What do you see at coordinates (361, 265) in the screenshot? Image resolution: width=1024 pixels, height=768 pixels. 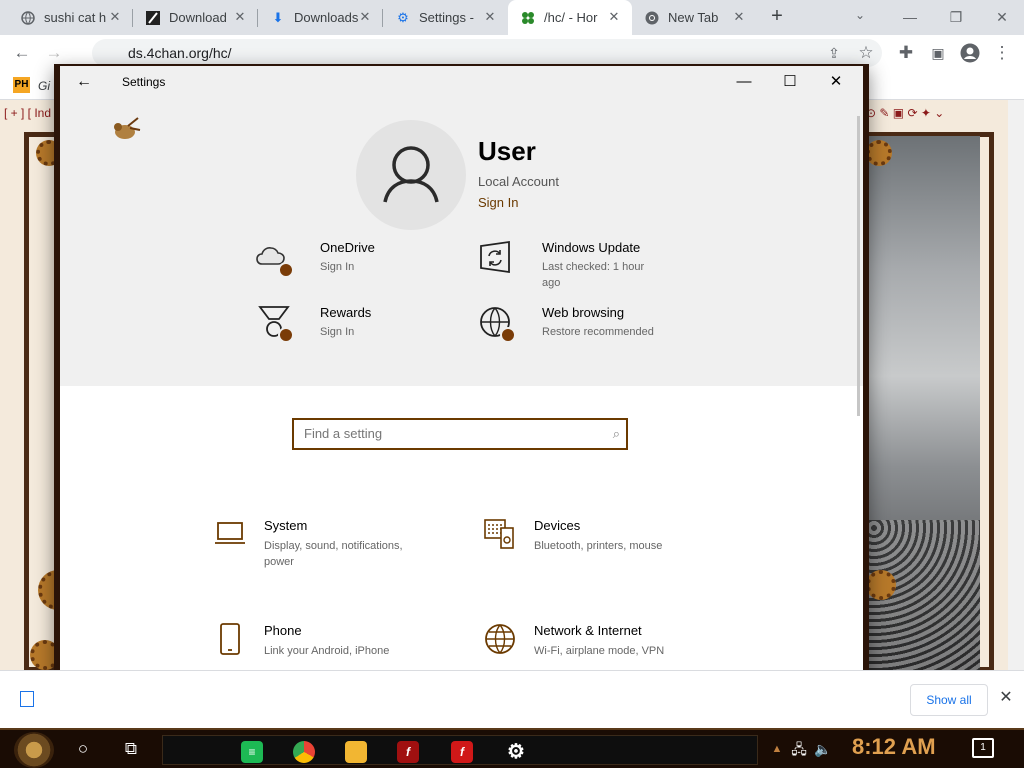 I see `onedrive-tile: OneDrive Sign In` at bounding box center [361, 265].